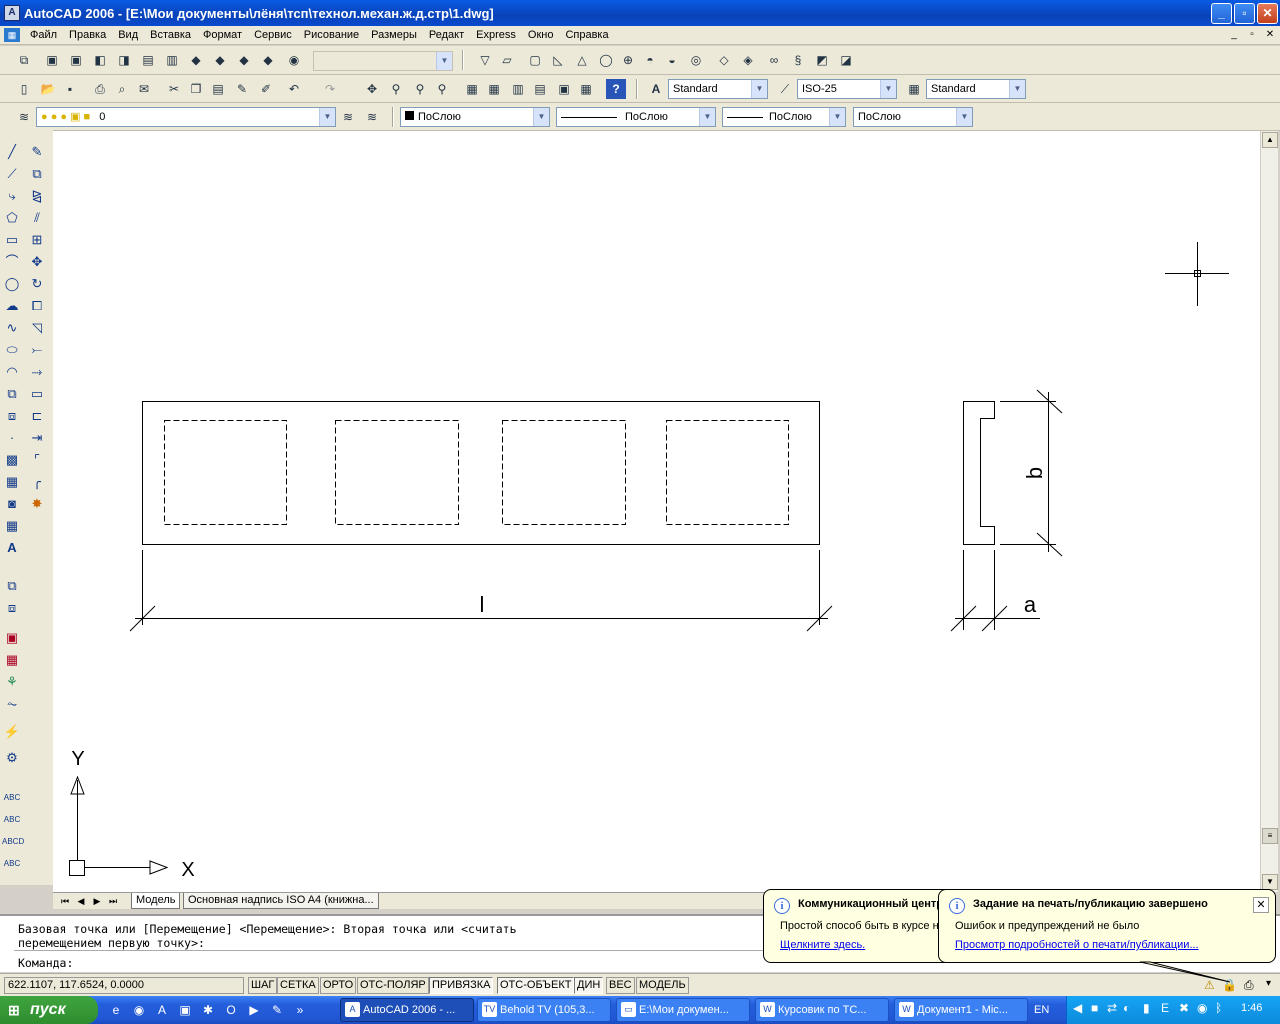 The image size is (1280, 1024). I want to click on cut-icon: ✂, so click(174, 89).